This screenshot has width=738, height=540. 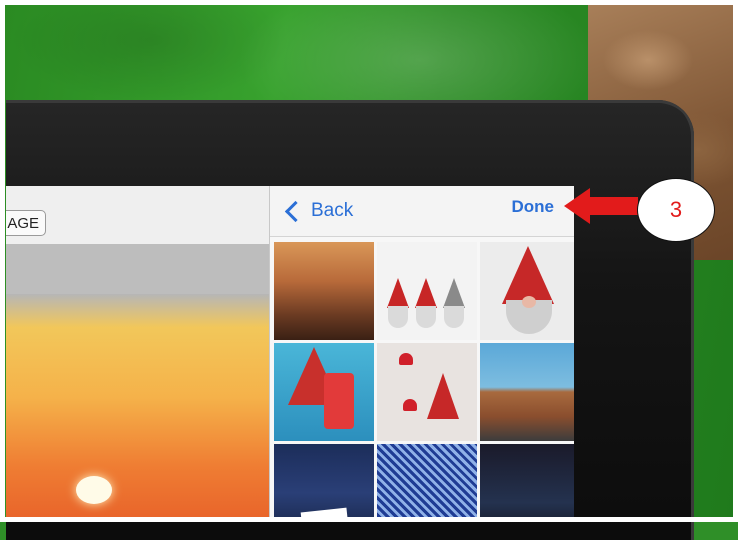 What do you see at coordinates (324, 483) in the screenshot?
I see `photo-thumbnail-poster: NIGHT!` at bounding box center [324, 483].